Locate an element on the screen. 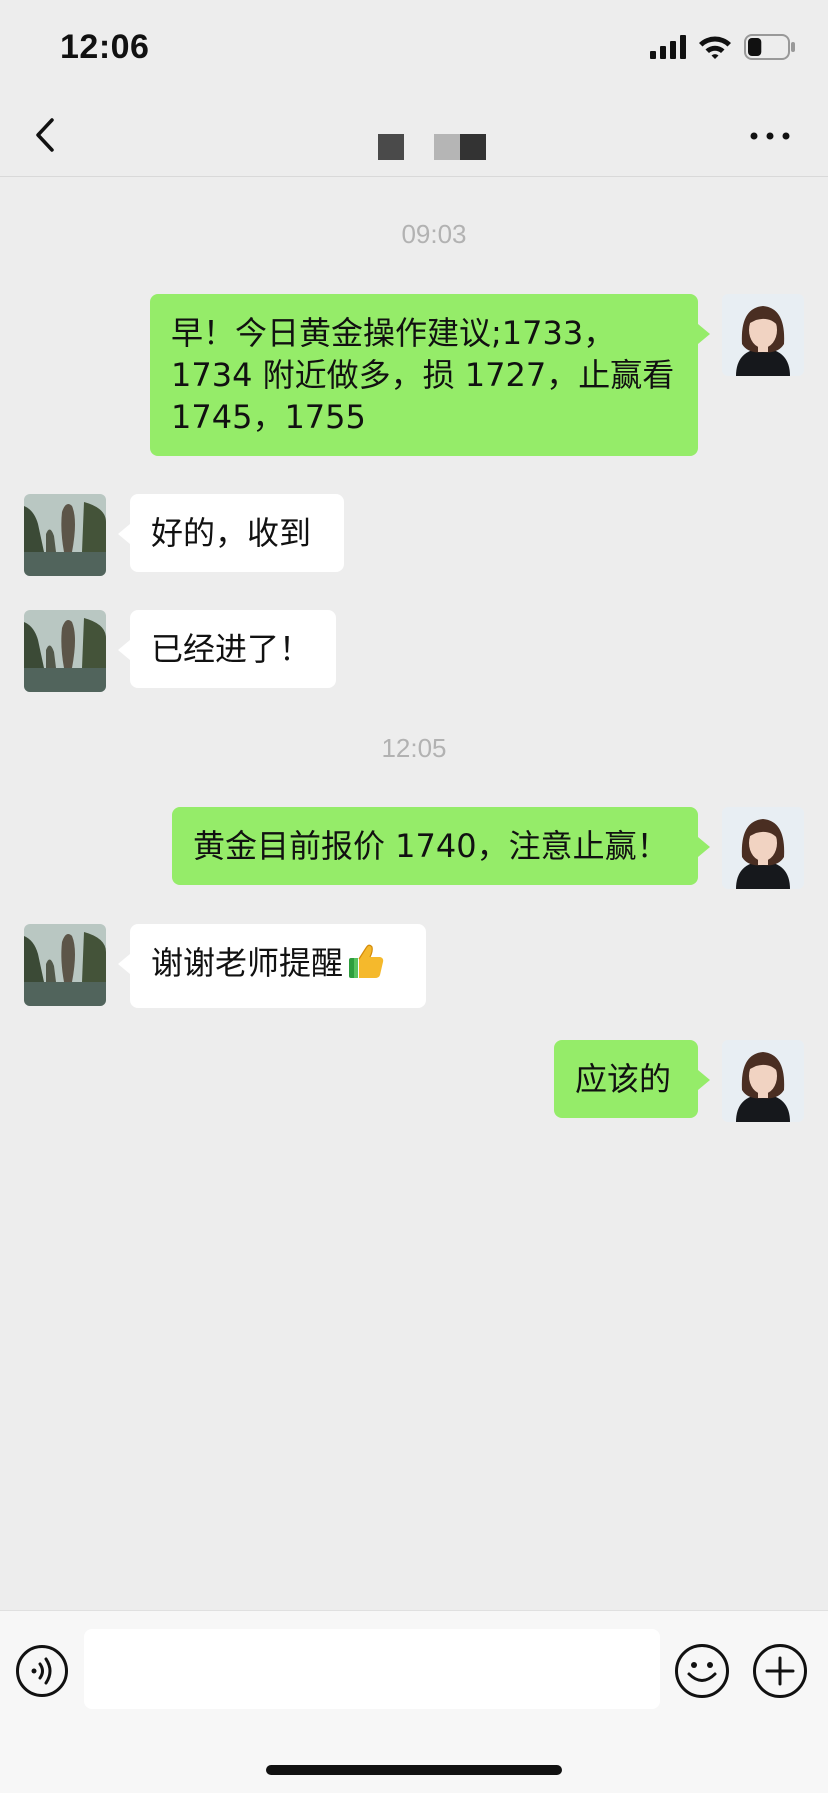  status-bar: 12:06 is located at coordinates (414, 48).